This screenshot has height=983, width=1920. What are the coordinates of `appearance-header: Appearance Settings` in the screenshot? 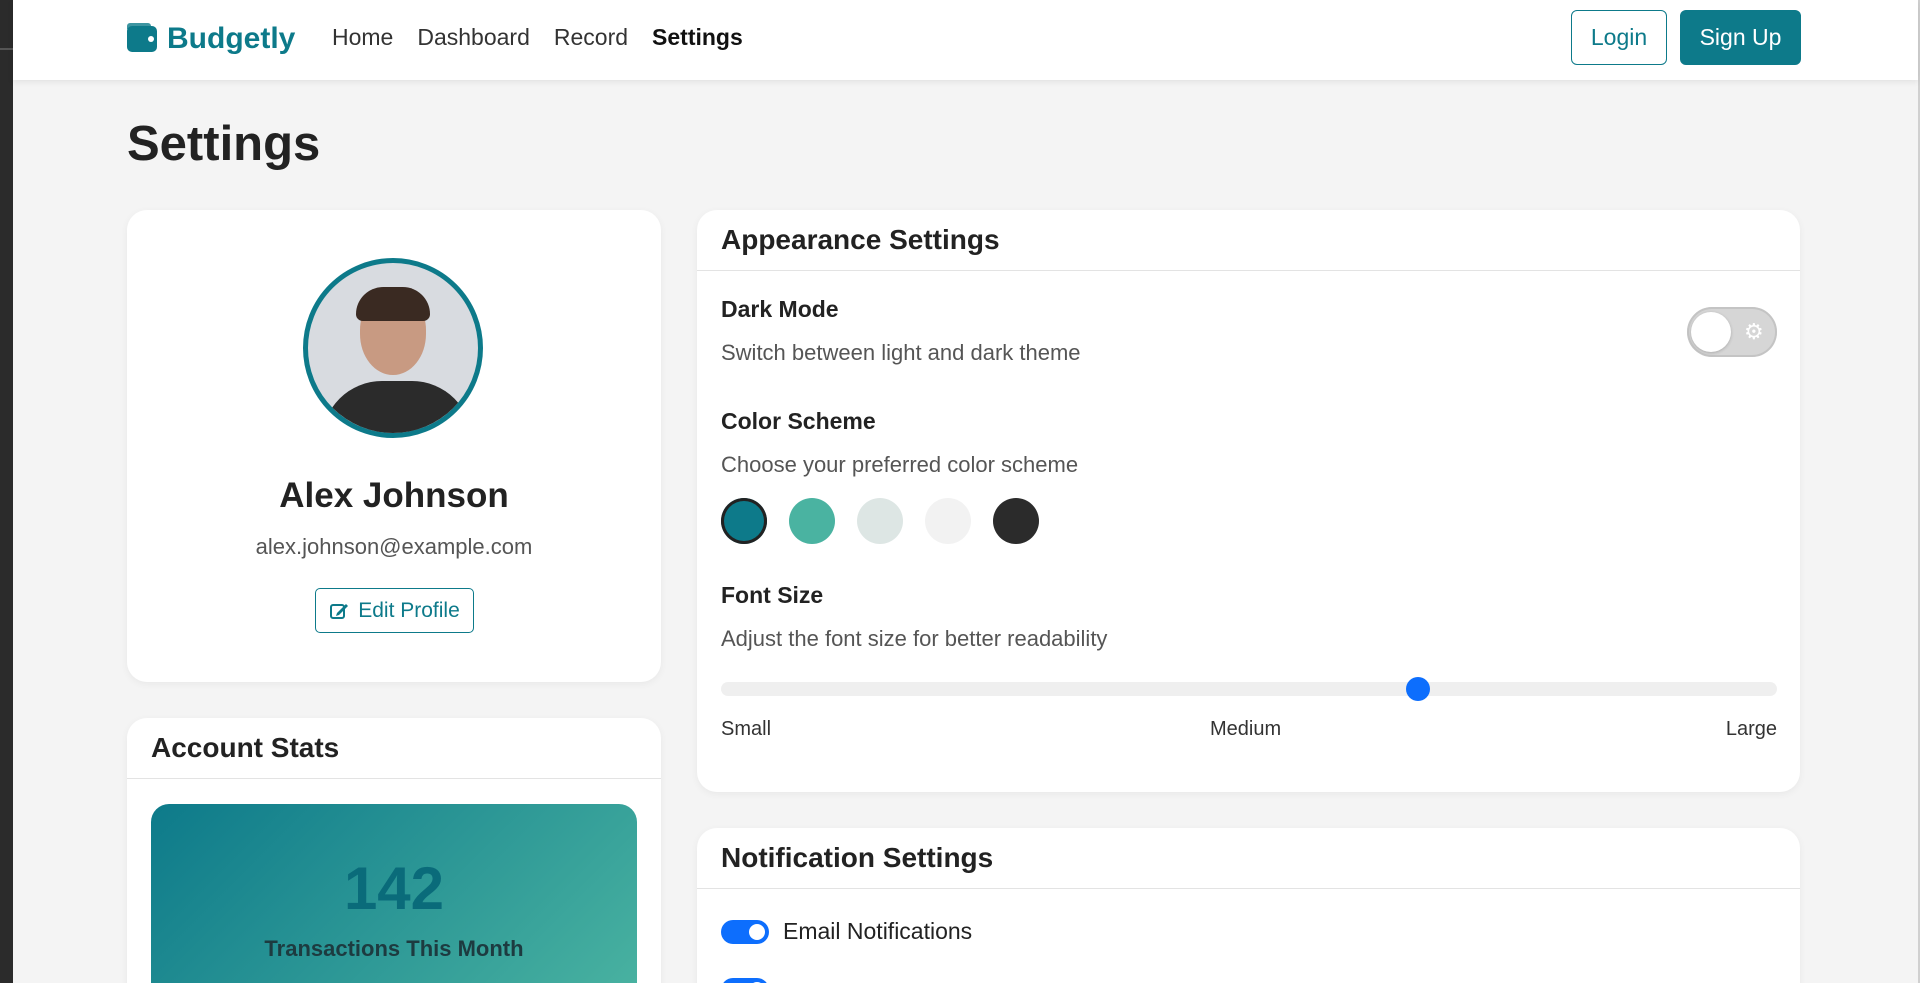 It's located at (1248, 240).